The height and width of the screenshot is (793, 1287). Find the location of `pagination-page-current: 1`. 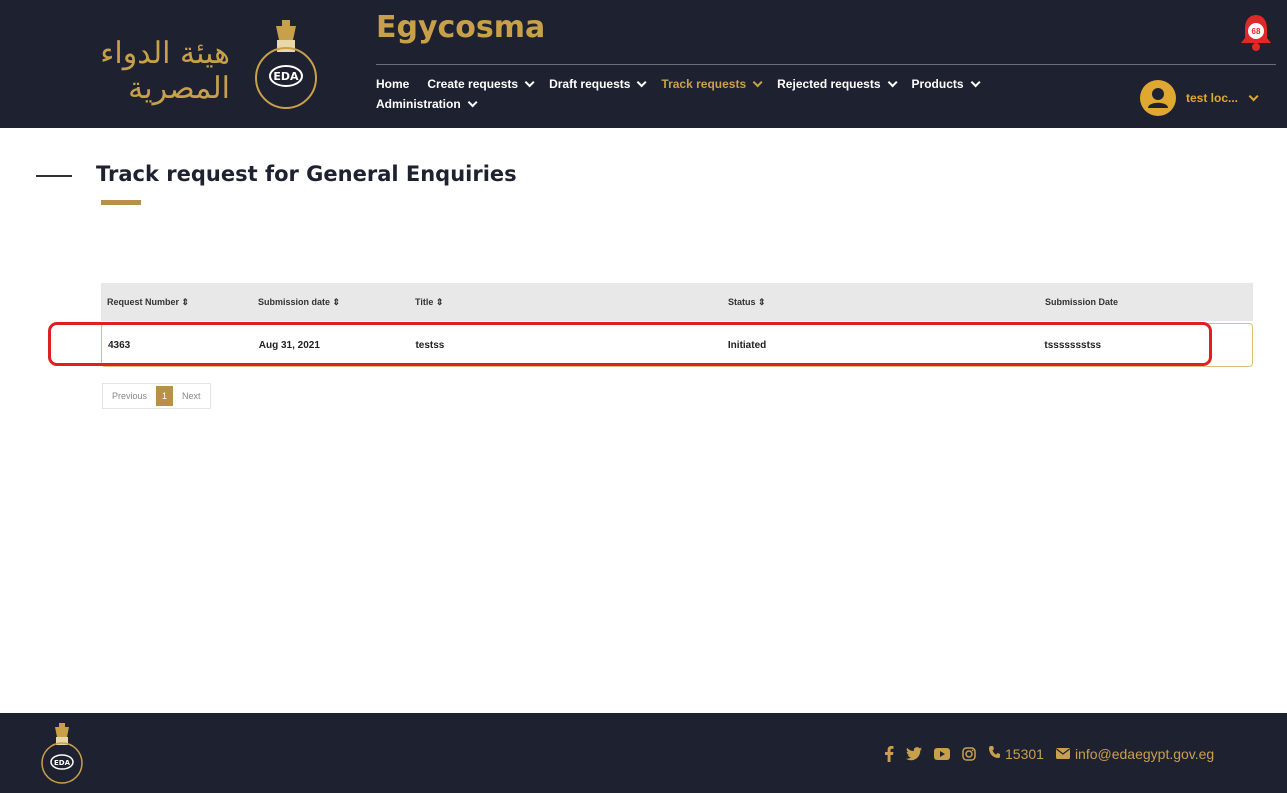

pagination-page-current: 1 is located at coordinates (165, 396).